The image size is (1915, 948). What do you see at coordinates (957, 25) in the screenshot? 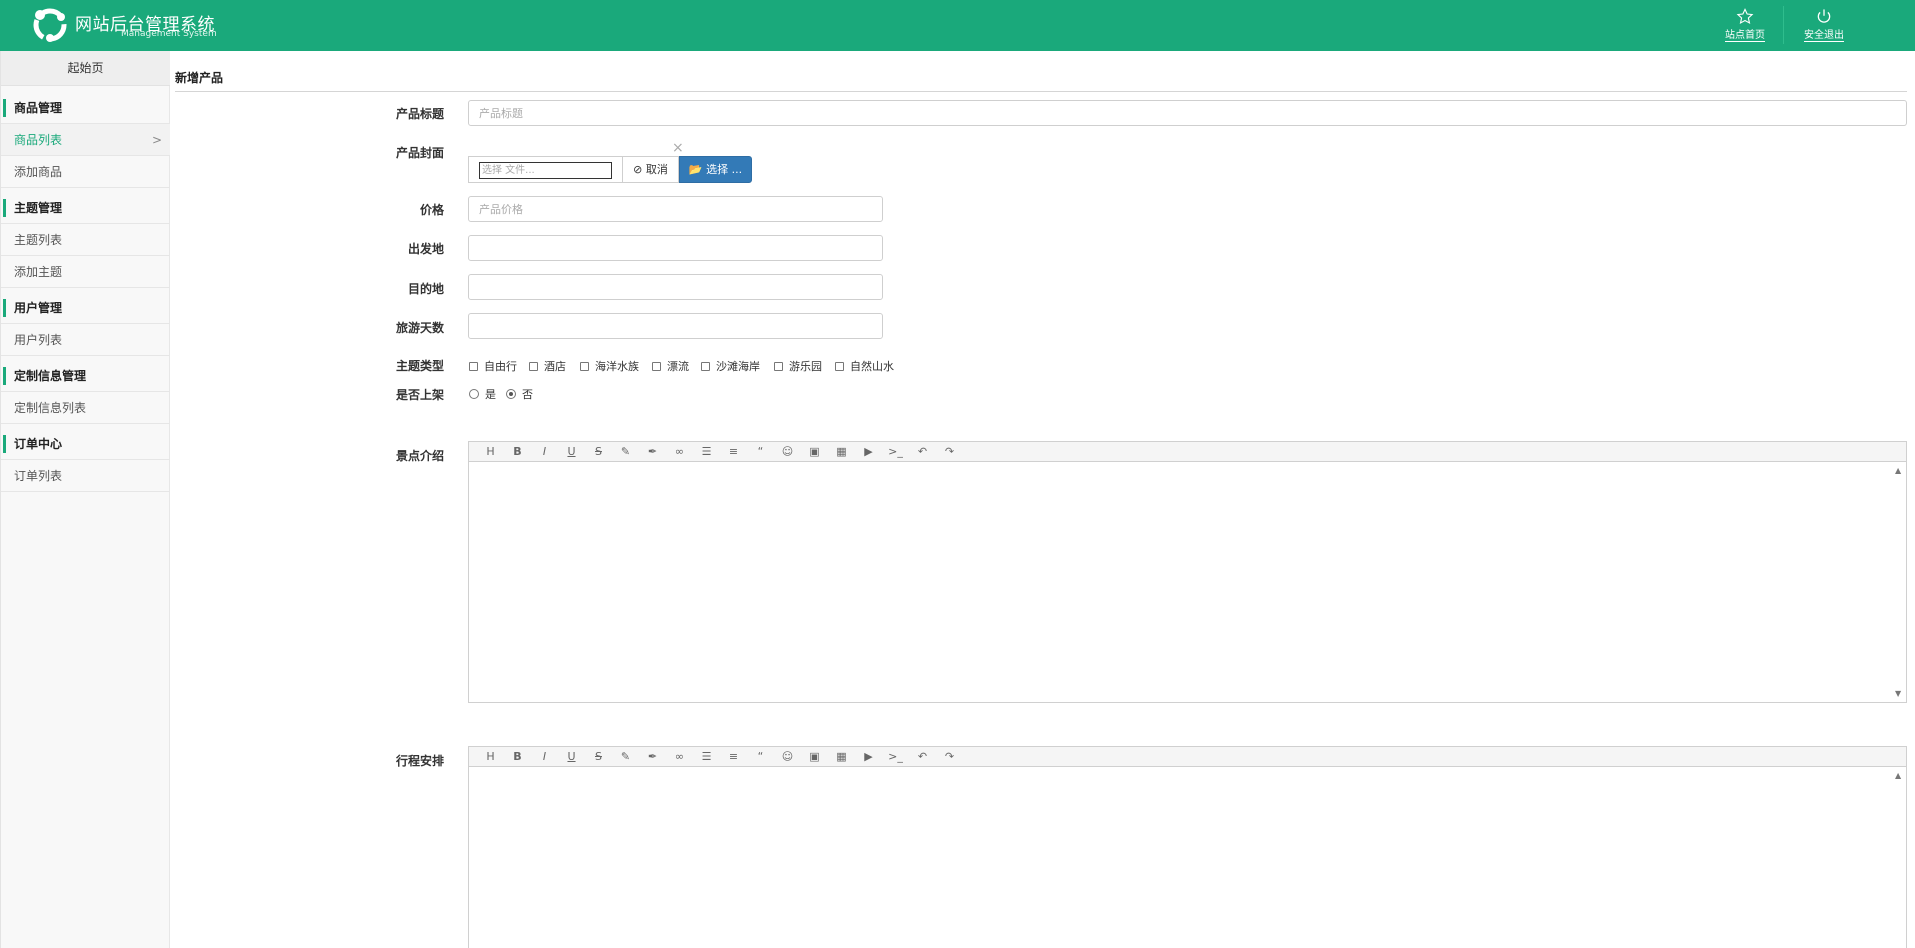
I see `top-bar: 网站后台管理系统 Management System 站点首页 安全退出` at bounding box center [957, 25].